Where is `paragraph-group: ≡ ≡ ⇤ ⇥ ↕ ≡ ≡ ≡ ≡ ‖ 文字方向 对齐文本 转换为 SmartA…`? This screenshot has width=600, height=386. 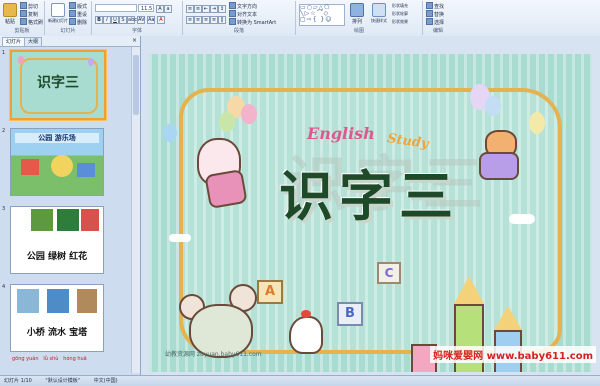
paragraph-group: ≡ ≡ ⇤ ⇥ ↕ ≡ ≡ ≡ ≡ ‖ 文字方向 对齐文本 转换为 SmartA… is located at coordinates (239, 18).